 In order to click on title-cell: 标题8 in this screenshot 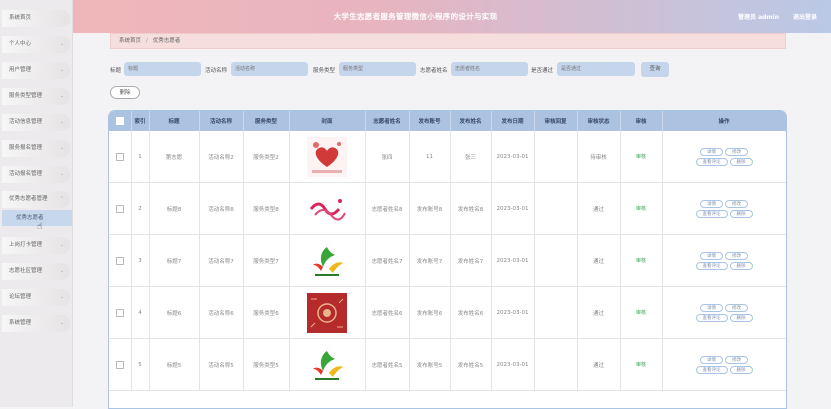, I will do `click(174, 208)`.